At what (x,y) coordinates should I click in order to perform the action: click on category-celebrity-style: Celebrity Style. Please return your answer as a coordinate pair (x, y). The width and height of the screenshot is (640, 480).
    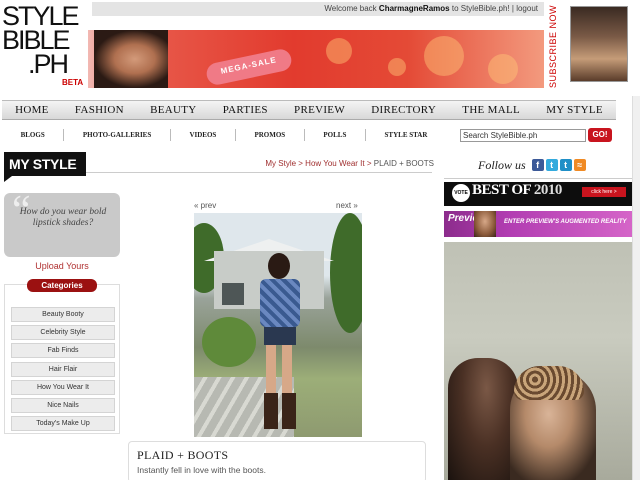
    Looking at the image, I should click on (63, 333).